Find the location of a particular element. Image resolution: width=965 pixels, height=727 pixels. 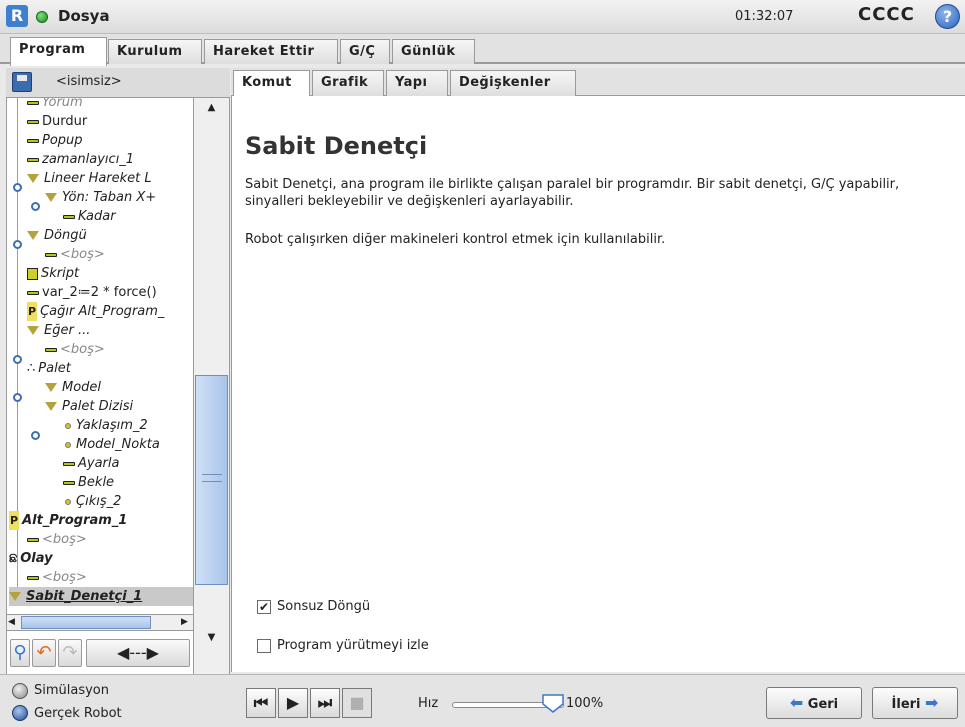

tree-node: ∴ Palet is located at coordinates (49, 368).